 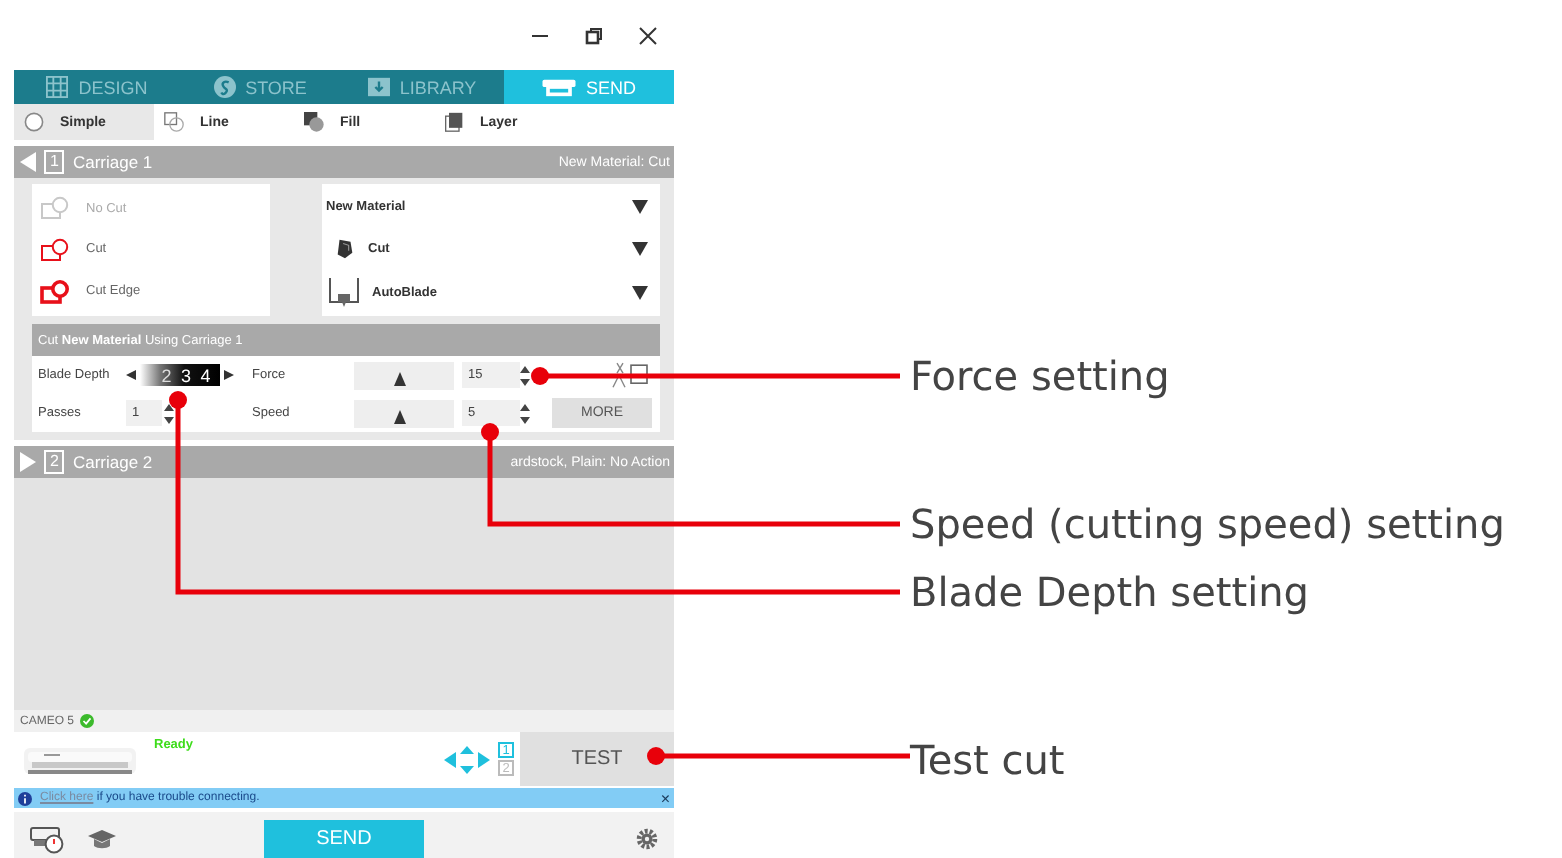 What do you see at coordinates (314, 122) in the screenshot?
I see `fill-icon` at bounding box center [314, 122].